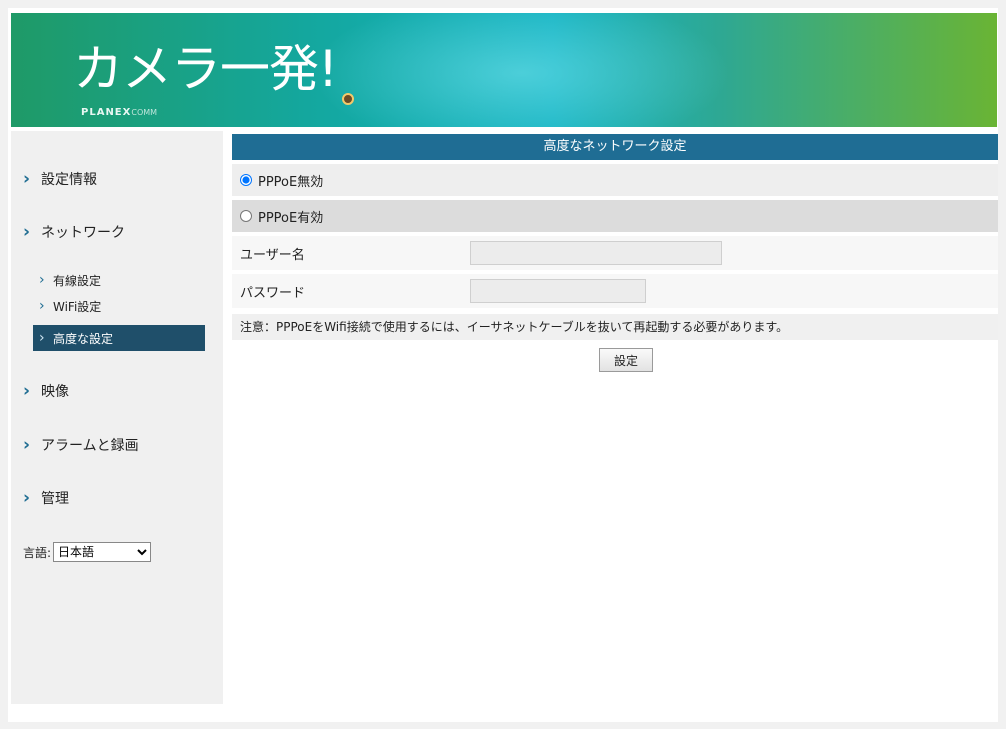 This screenshot has width=1006, height=729. I want to click on pppoe-enabled-row: PPPoE有効, so click(615, 216).